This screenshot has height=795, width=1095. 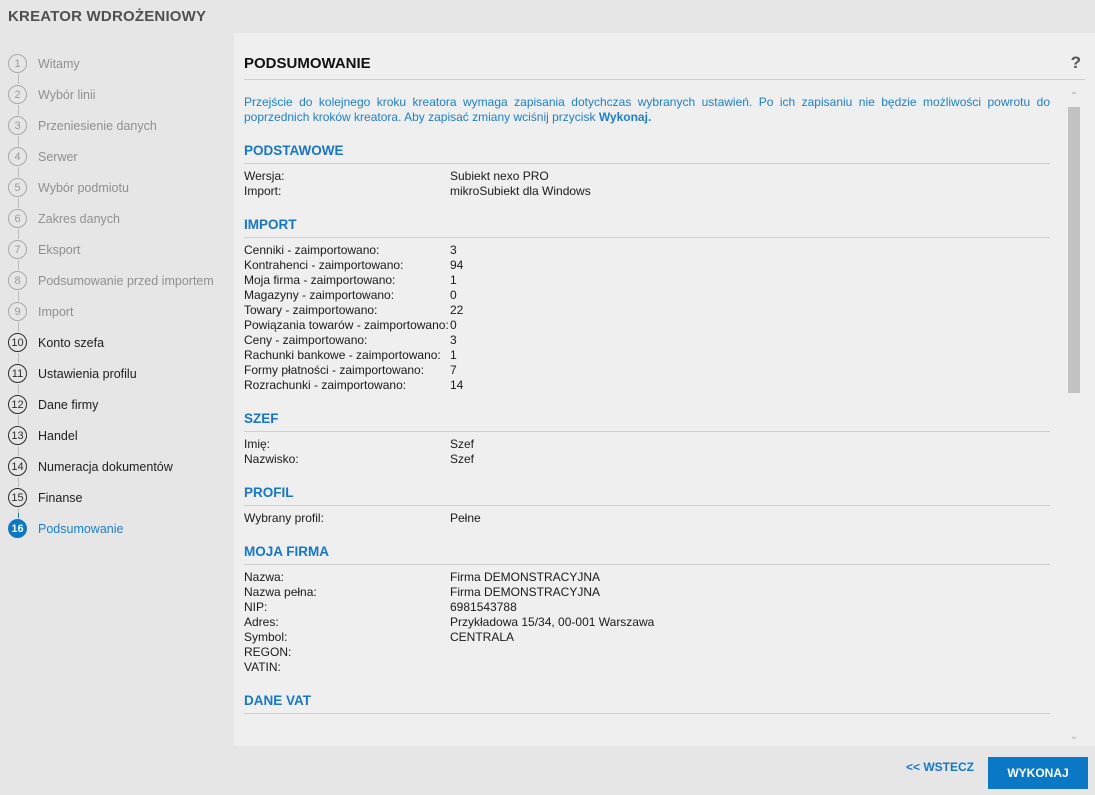 I want to click on scrollbar-thumb, so click(x=1074, y=250).